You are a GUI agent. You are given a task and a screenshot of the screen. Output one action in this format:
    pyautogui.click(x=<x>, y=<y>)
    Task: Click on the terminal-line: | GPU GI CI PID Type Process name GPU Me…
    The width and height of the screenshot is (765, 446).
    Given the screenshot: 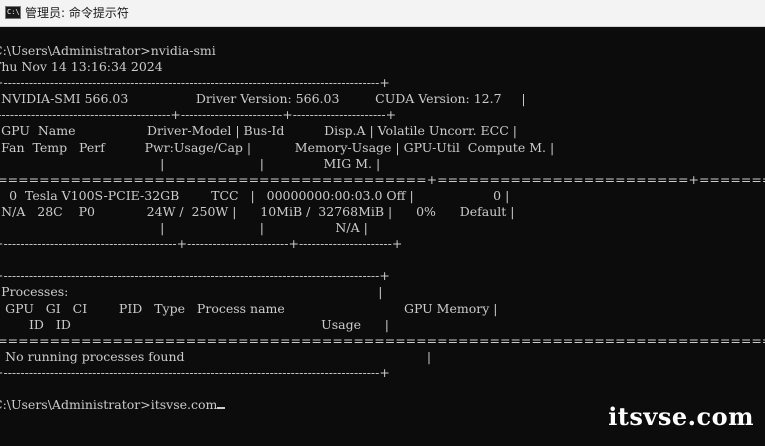 What is the action you would take?
    pyautogui.click(x=249, y=308)
    